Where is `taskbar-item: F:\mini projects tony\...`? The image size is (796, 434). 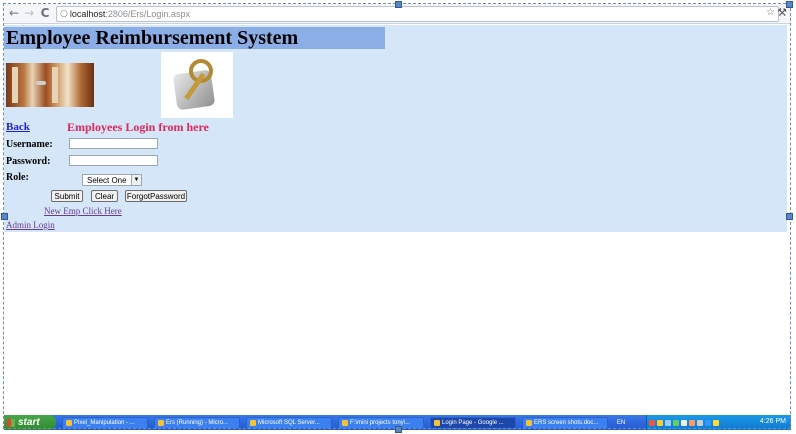
taskbar-item: F:\mini projects tony\... is located at coordinates (381, 422).